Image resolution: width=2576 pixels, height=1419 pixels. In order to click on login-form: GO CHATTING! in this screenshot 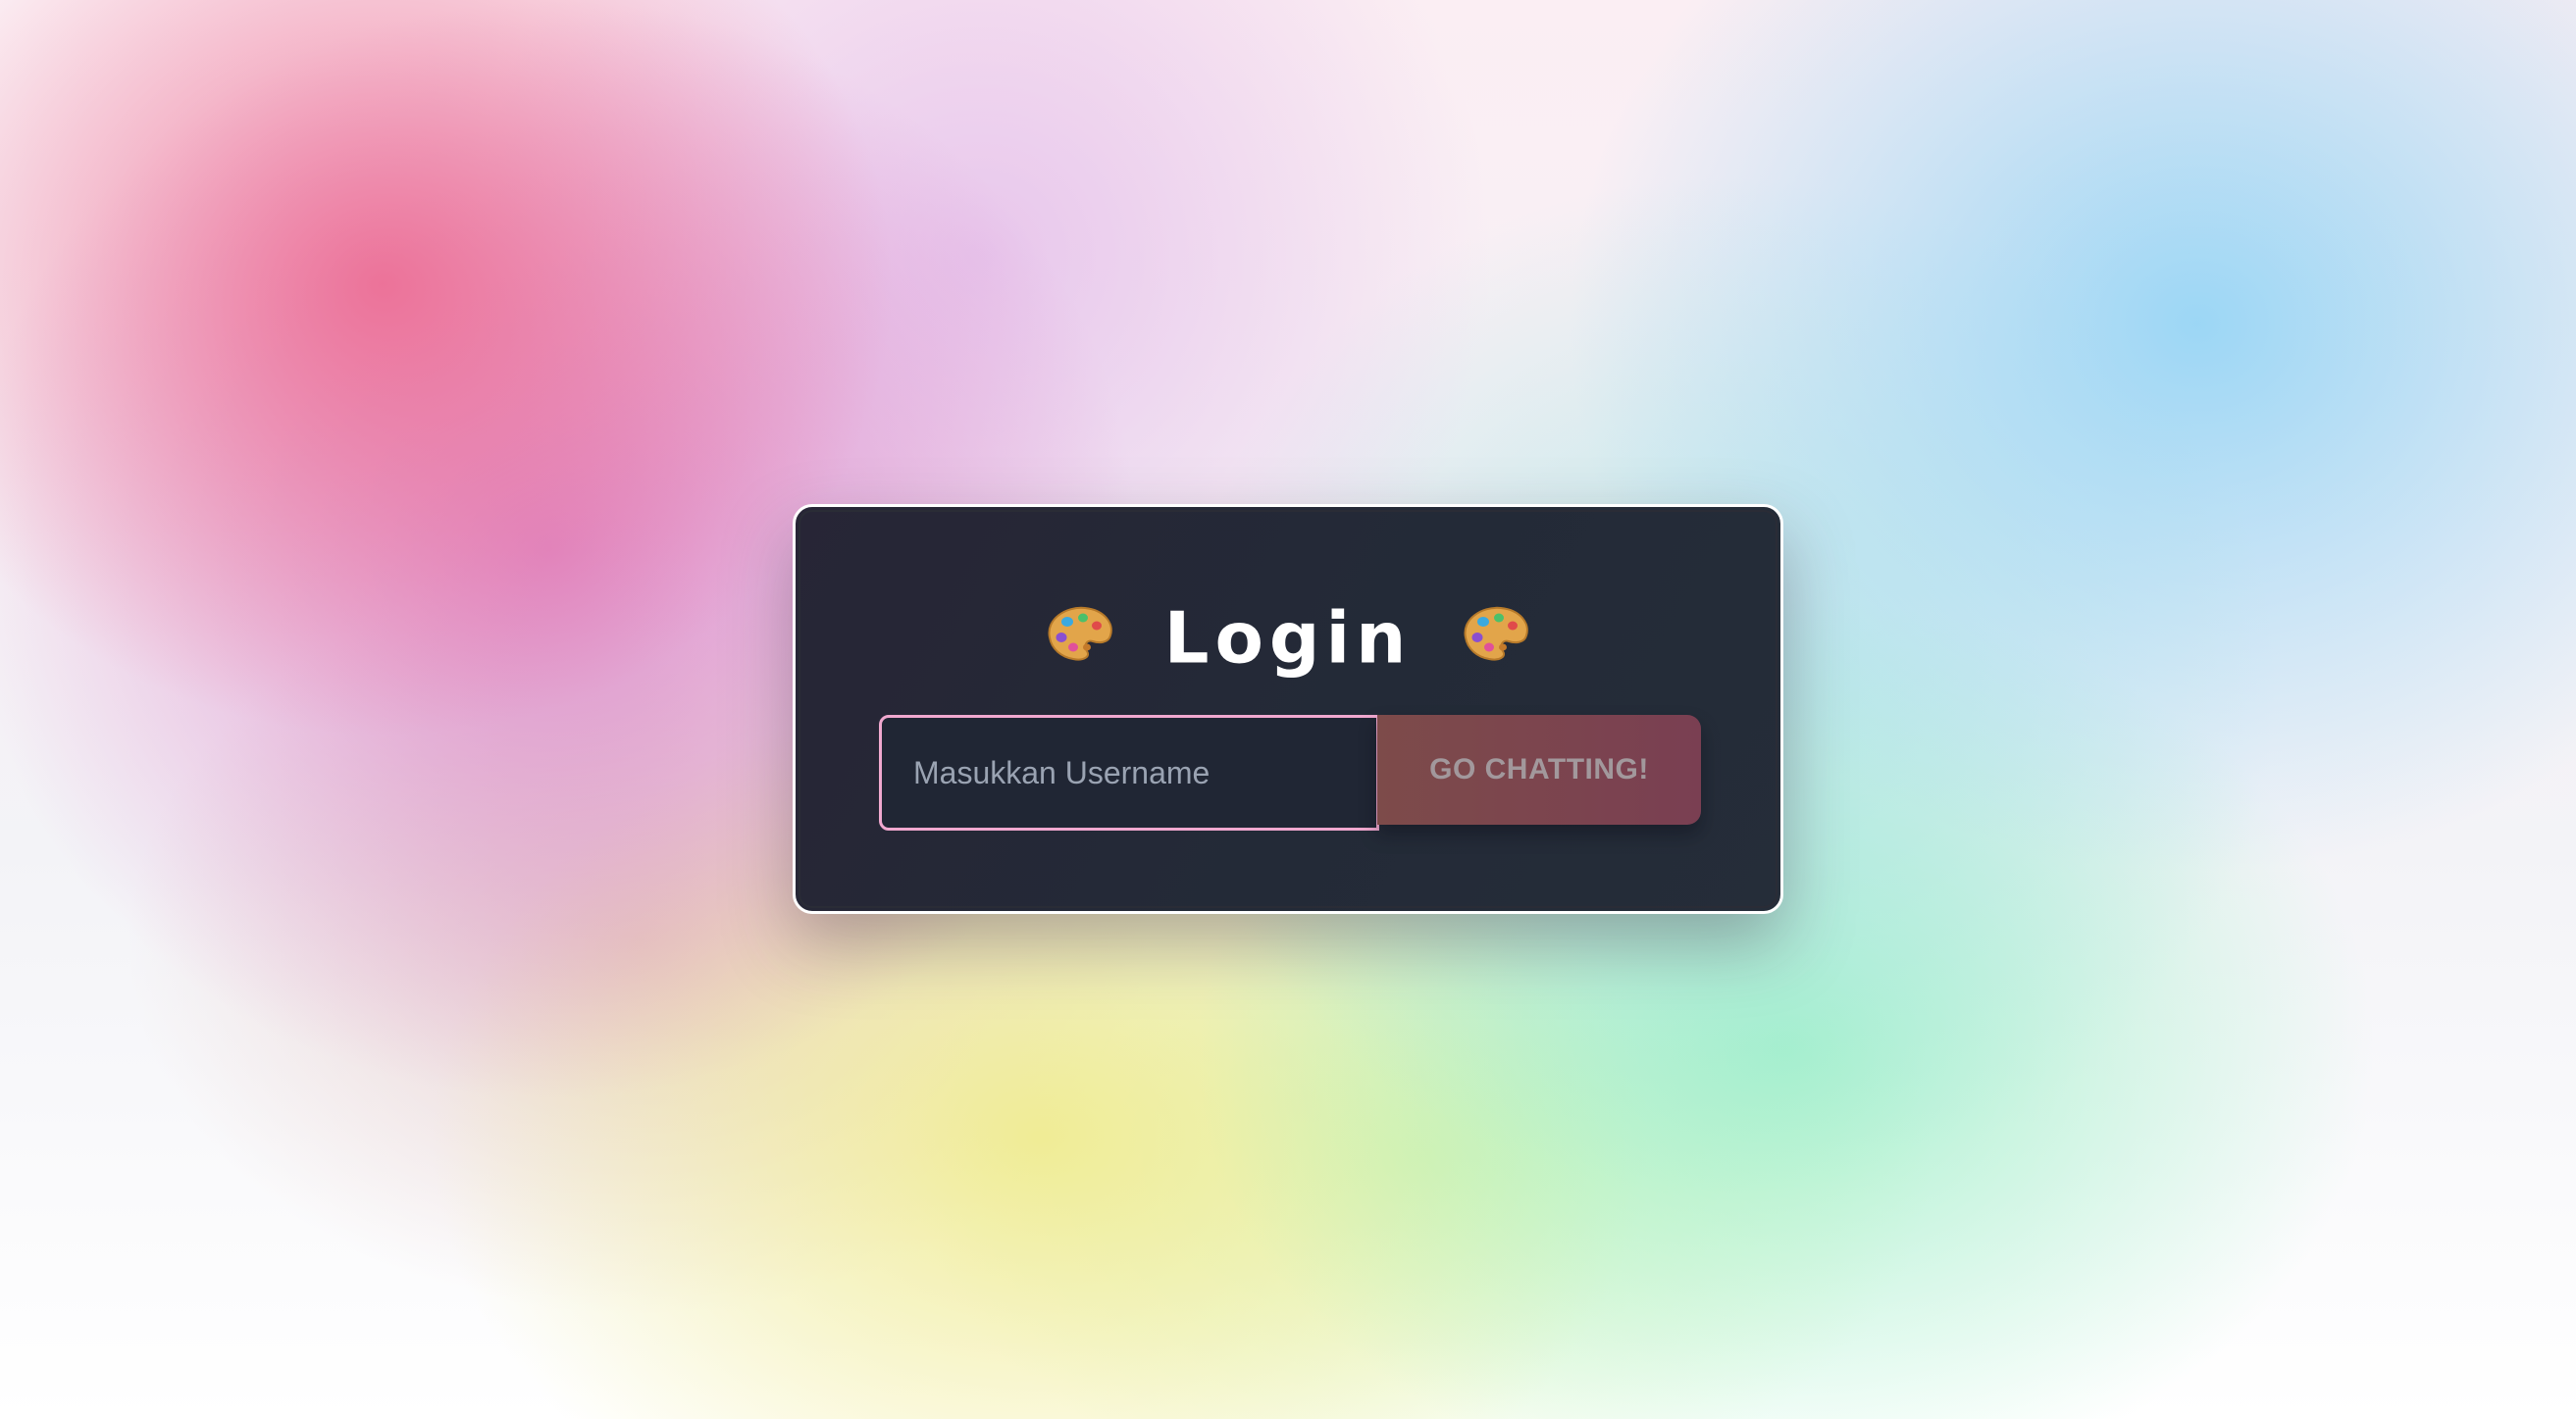, I will do `click(1290, 773)`.